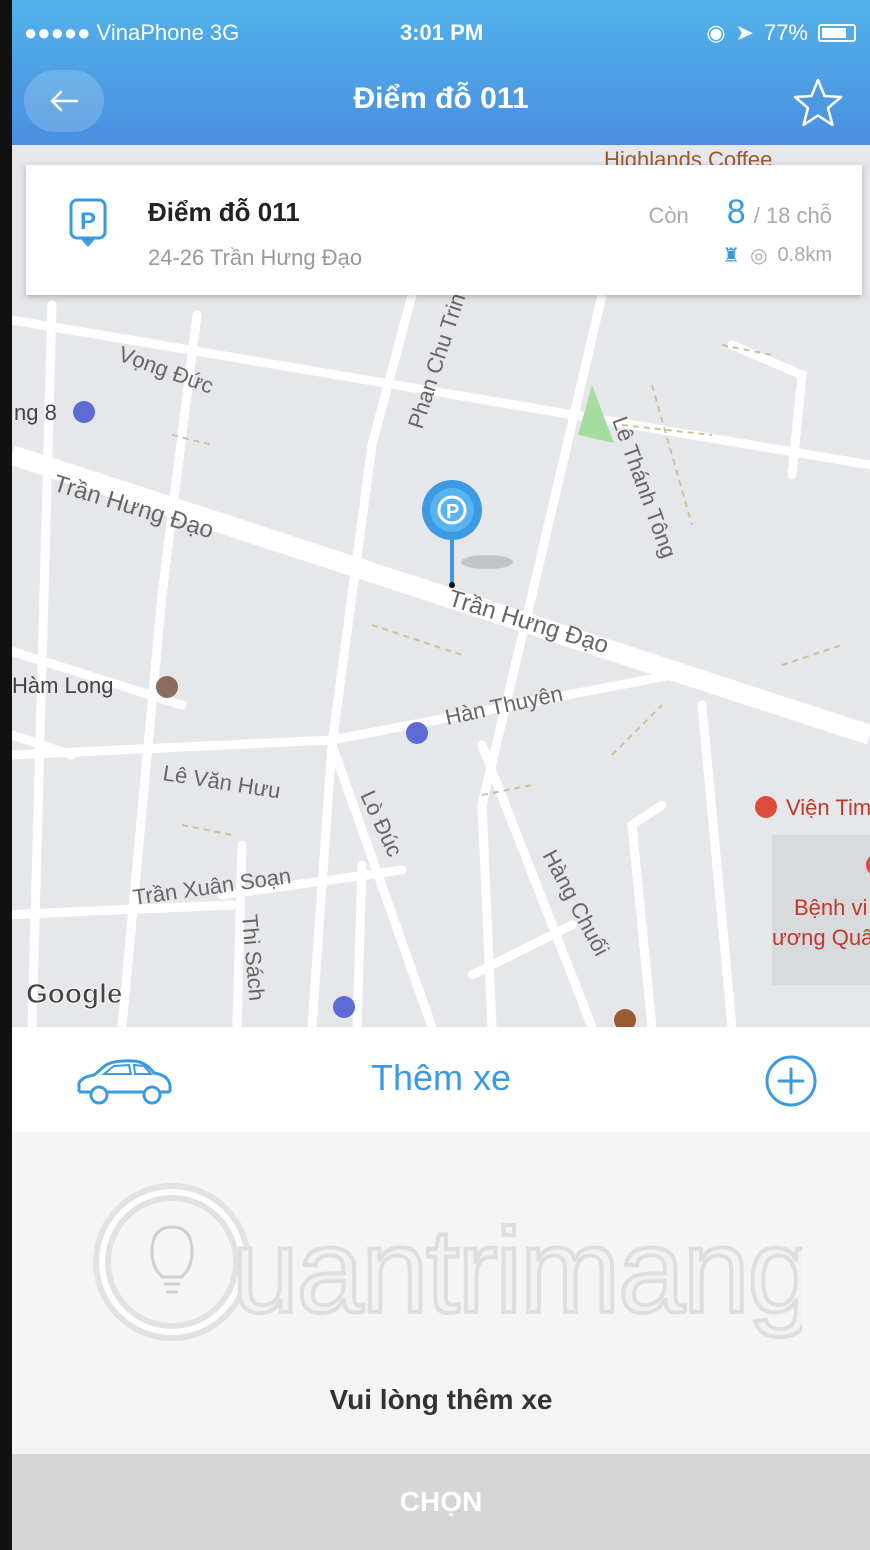  I want to click on add-vehicle-button, so click(791, 1083).